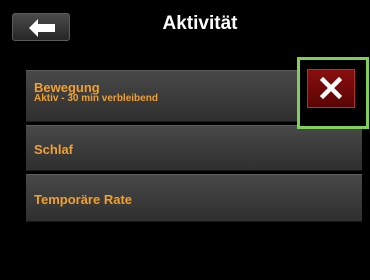 The image size is (370, 280). Describe the element at coordinates (194, 148) in the screenshot. I see `list-item-schlaf: Schlaf` at that location.